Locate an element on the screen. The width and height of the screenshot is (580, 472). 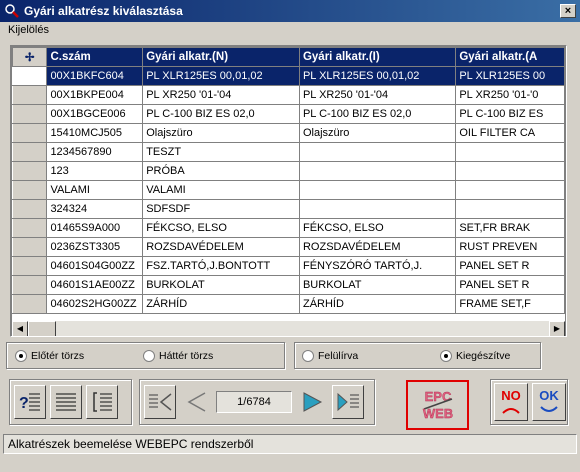
select-all-button is located at coordinates (66, 402).